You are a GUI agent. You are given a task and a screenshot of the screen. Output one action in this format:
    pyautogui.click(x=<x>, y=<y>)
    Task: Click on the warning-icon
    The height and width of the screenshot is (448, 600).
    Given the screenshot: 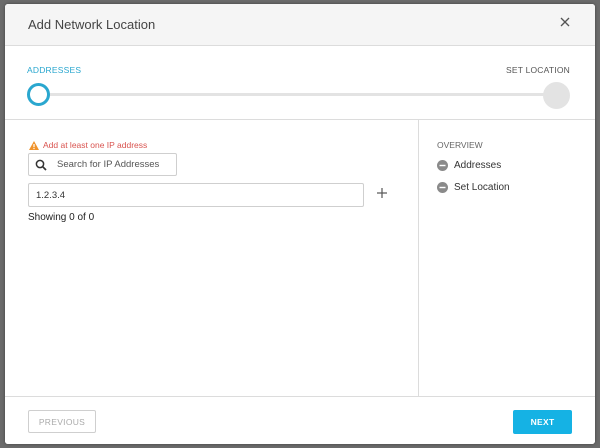 What is the action you would take?
    pyautogui.click(x=34, y=145)
    